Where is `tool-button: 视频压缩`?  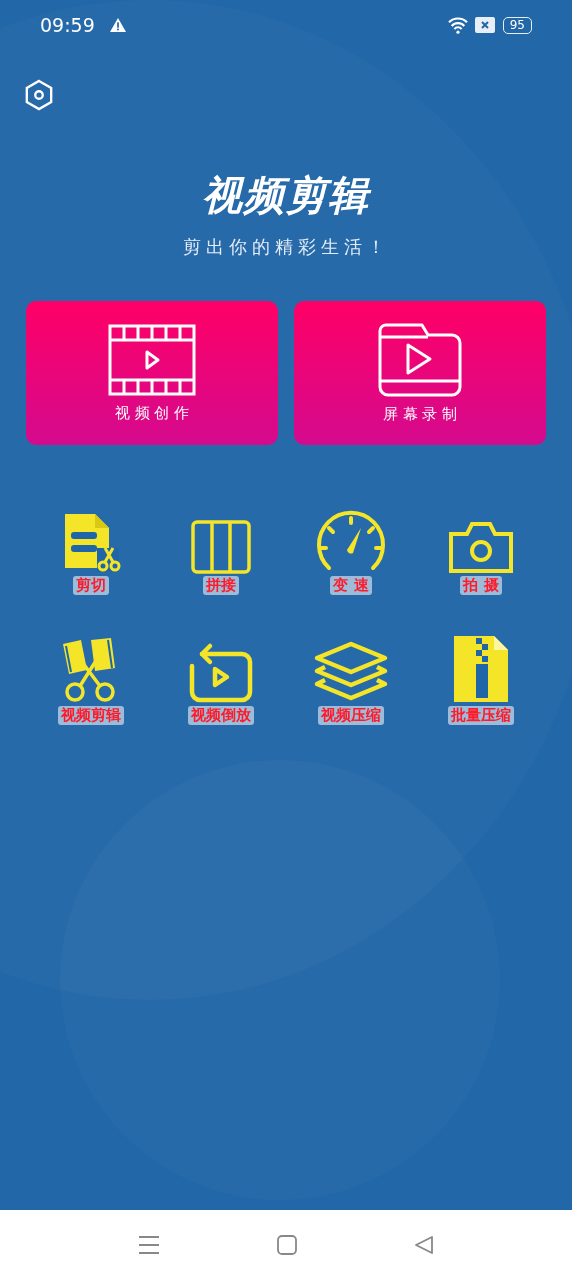
tool-button: 视频压缩 is located at coordinates (351, 675).